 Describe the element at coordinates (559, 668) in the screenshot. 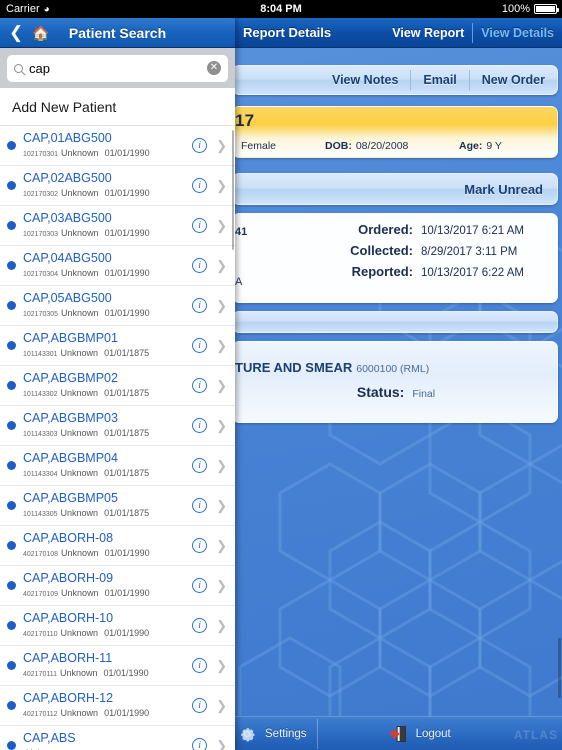

I see `detail-scroll-indicator` at that location.